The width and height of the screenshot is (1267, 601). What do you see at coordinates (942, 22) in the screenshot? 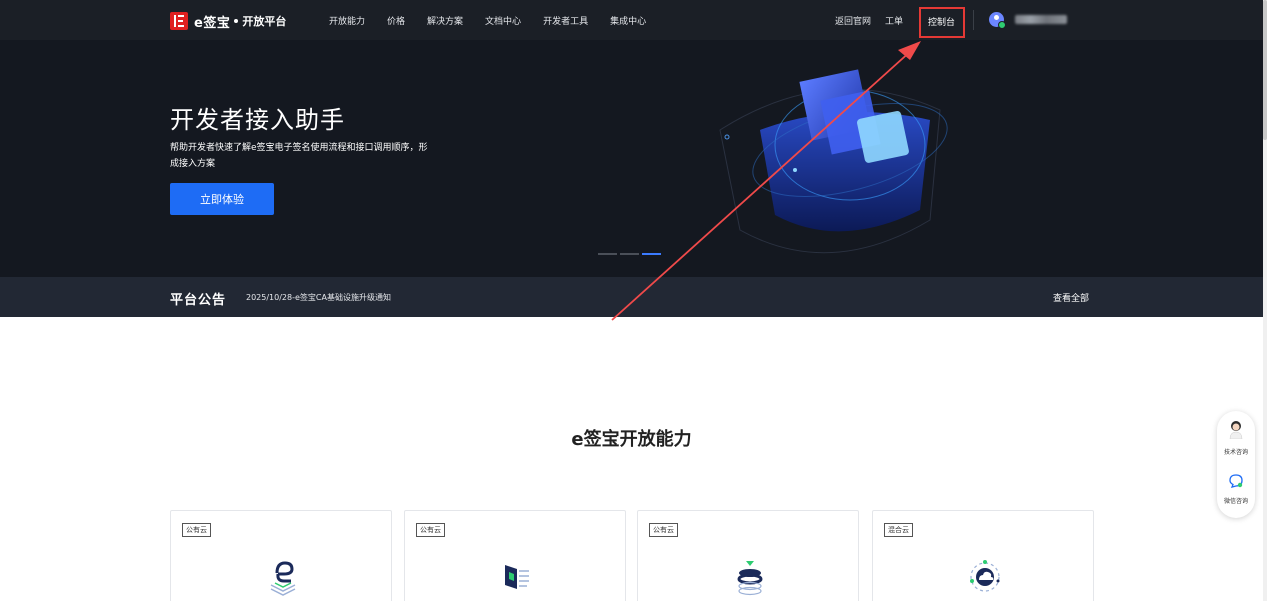
I see `console-highlight-box` at bounding box center [942, 22].